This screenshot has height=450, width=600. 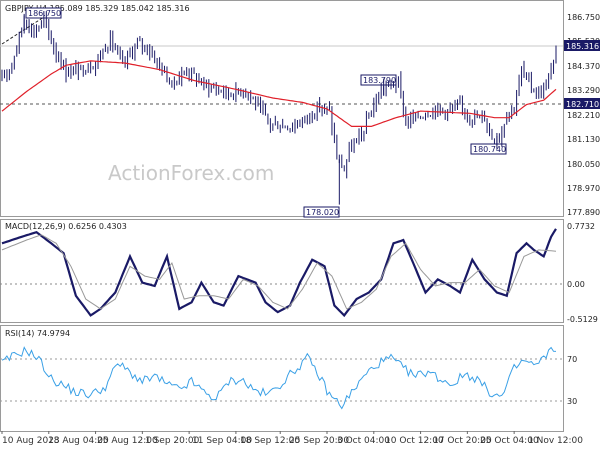 What do you see at coordinates (583, 164) in the screenshot?
I see `price-ytick: 180.050` at bounding box center [583, 164].